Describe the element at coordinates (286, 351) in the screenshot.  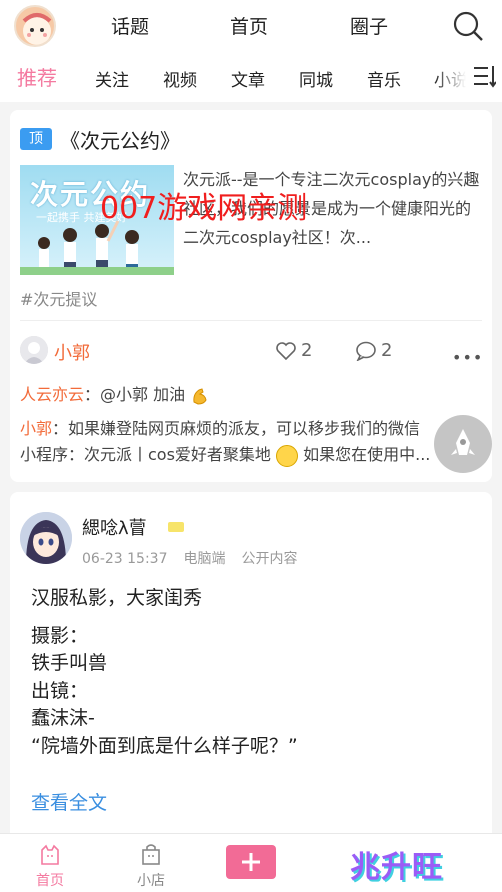
I see `heart-icon` at that location.